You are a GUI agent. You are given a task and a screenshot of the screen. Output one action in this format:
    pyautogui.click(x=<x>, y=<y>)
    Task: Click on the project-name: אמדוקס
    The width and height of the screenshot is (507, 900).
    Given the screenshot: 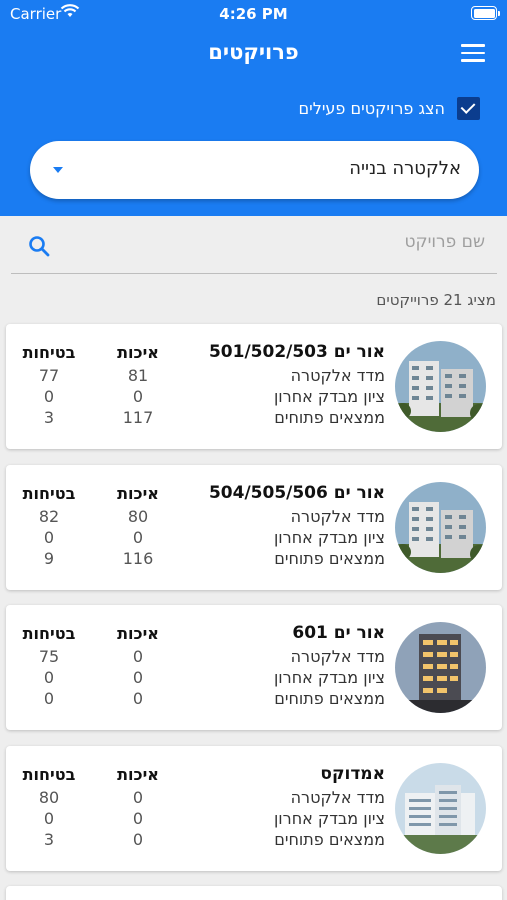 What is the action you would take?
    pyautogui.click(x=352, y=774)
    